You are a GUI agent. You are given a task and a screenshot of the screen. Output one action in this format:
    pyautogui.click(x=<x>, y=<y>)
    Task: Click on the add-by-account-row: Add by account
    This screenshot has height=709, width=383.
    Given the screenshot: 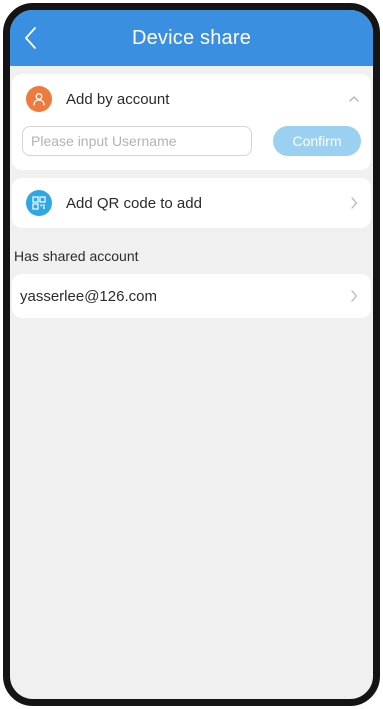 What is the action you would take?
    pyautogui.click(x=191, y=99)
    